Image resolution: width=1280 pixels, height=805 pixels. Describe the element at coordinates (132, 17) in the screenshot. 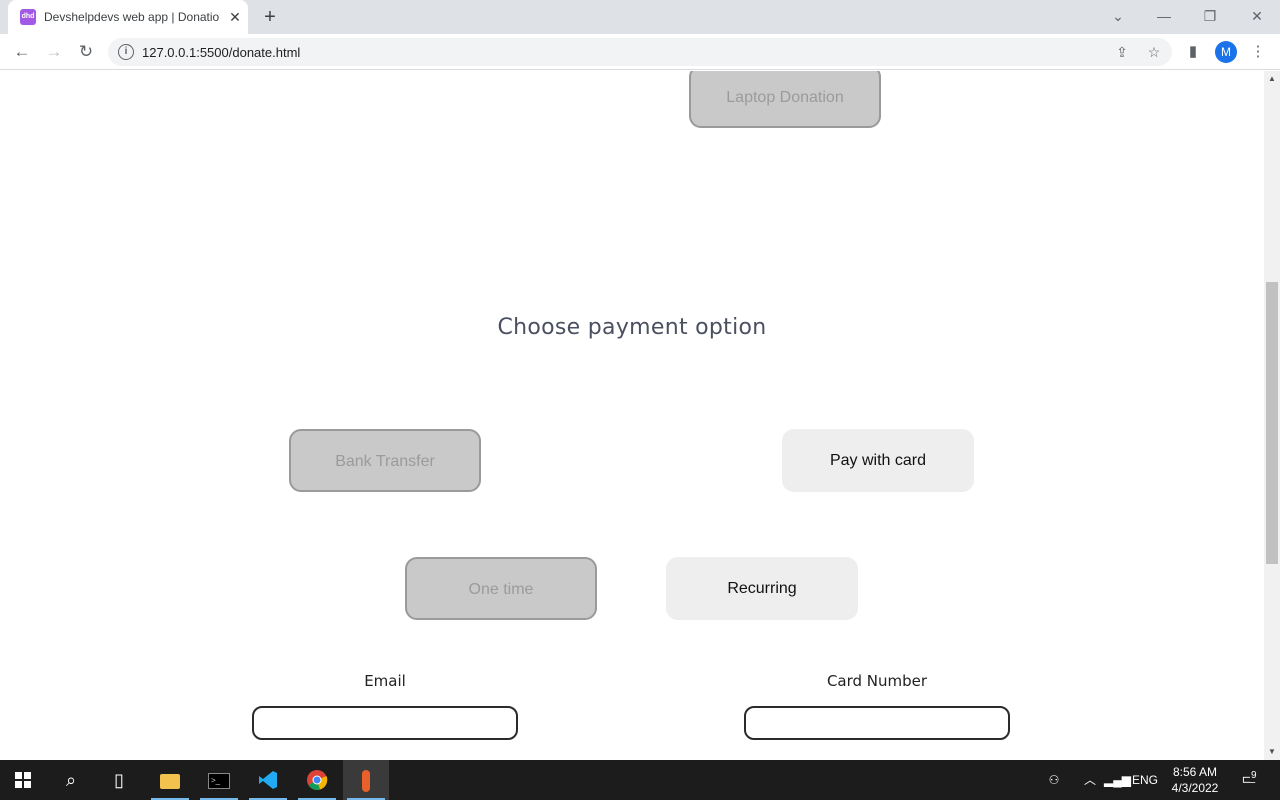

I see `tab-title: Devshelpdevs web app | Donatio` at that location.